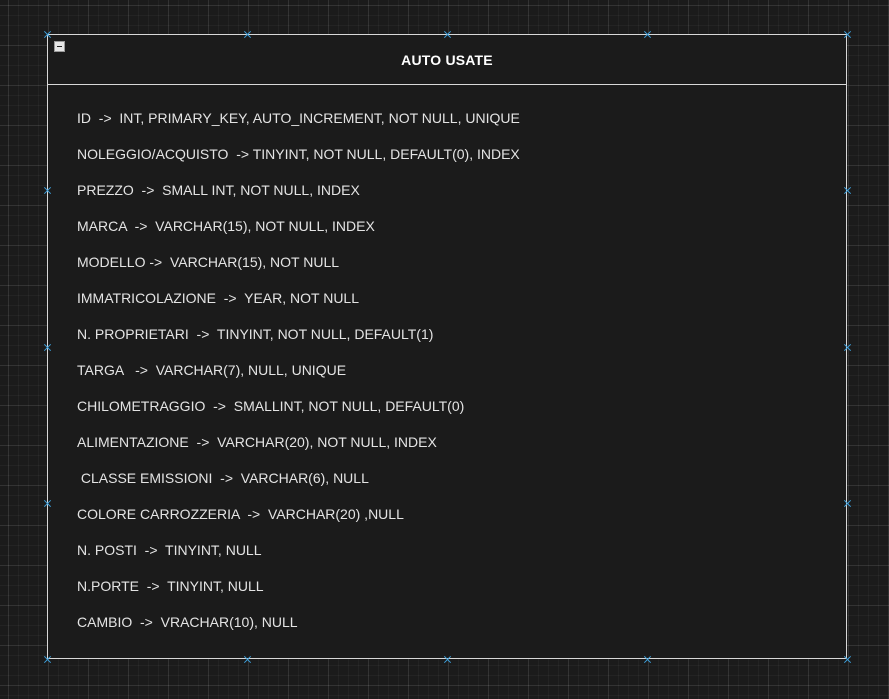  I want to click on attribute-row: COLORE CARROZZERIA -> VARCHAR(20) ,NULL, so click(240, 514).